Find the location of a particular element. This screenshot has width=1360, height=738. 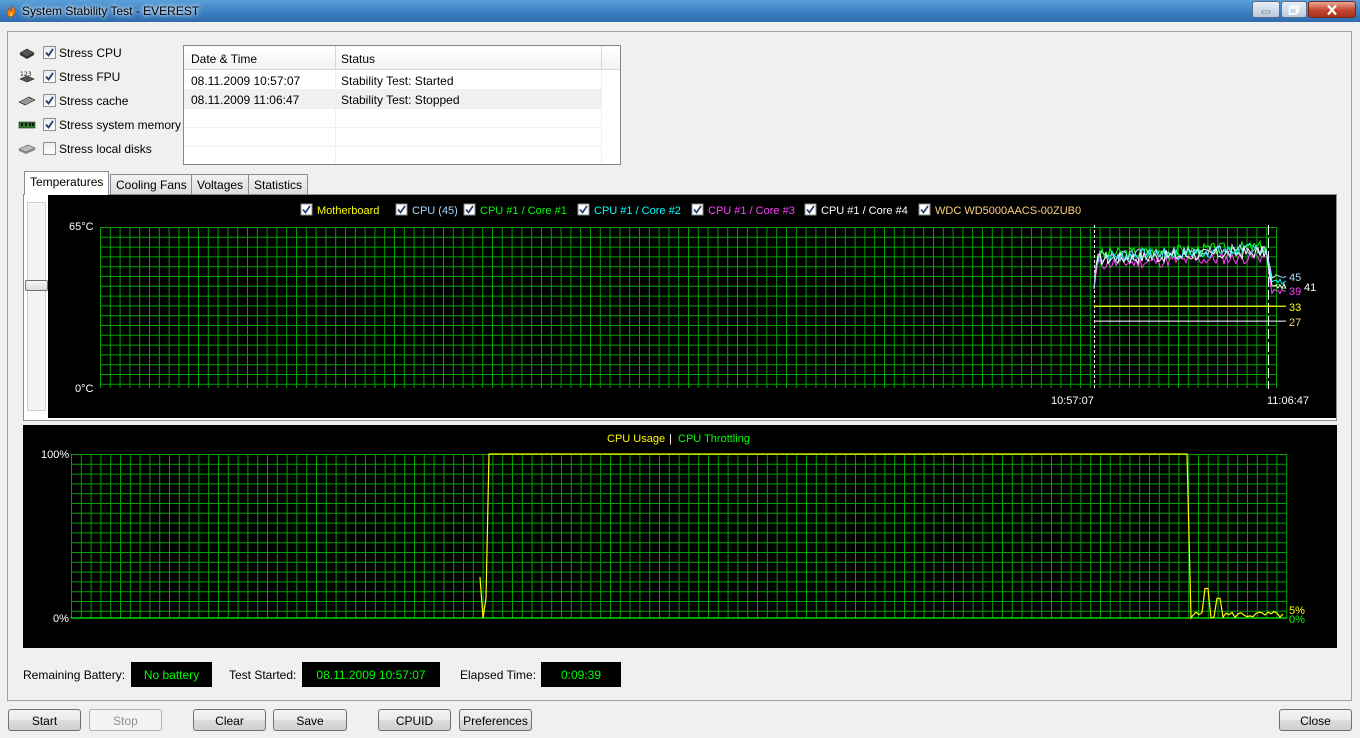

stress-fpu-checkbox is located at coordinates (49, 76).